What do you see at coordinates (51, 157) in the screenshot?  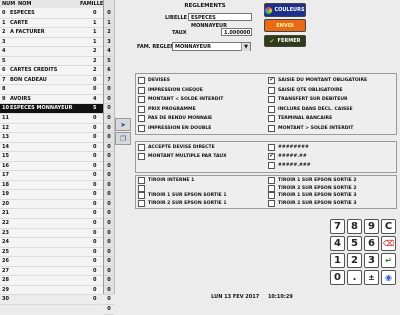 I see `table-row: 15 0` at bounding box center [51, 157].